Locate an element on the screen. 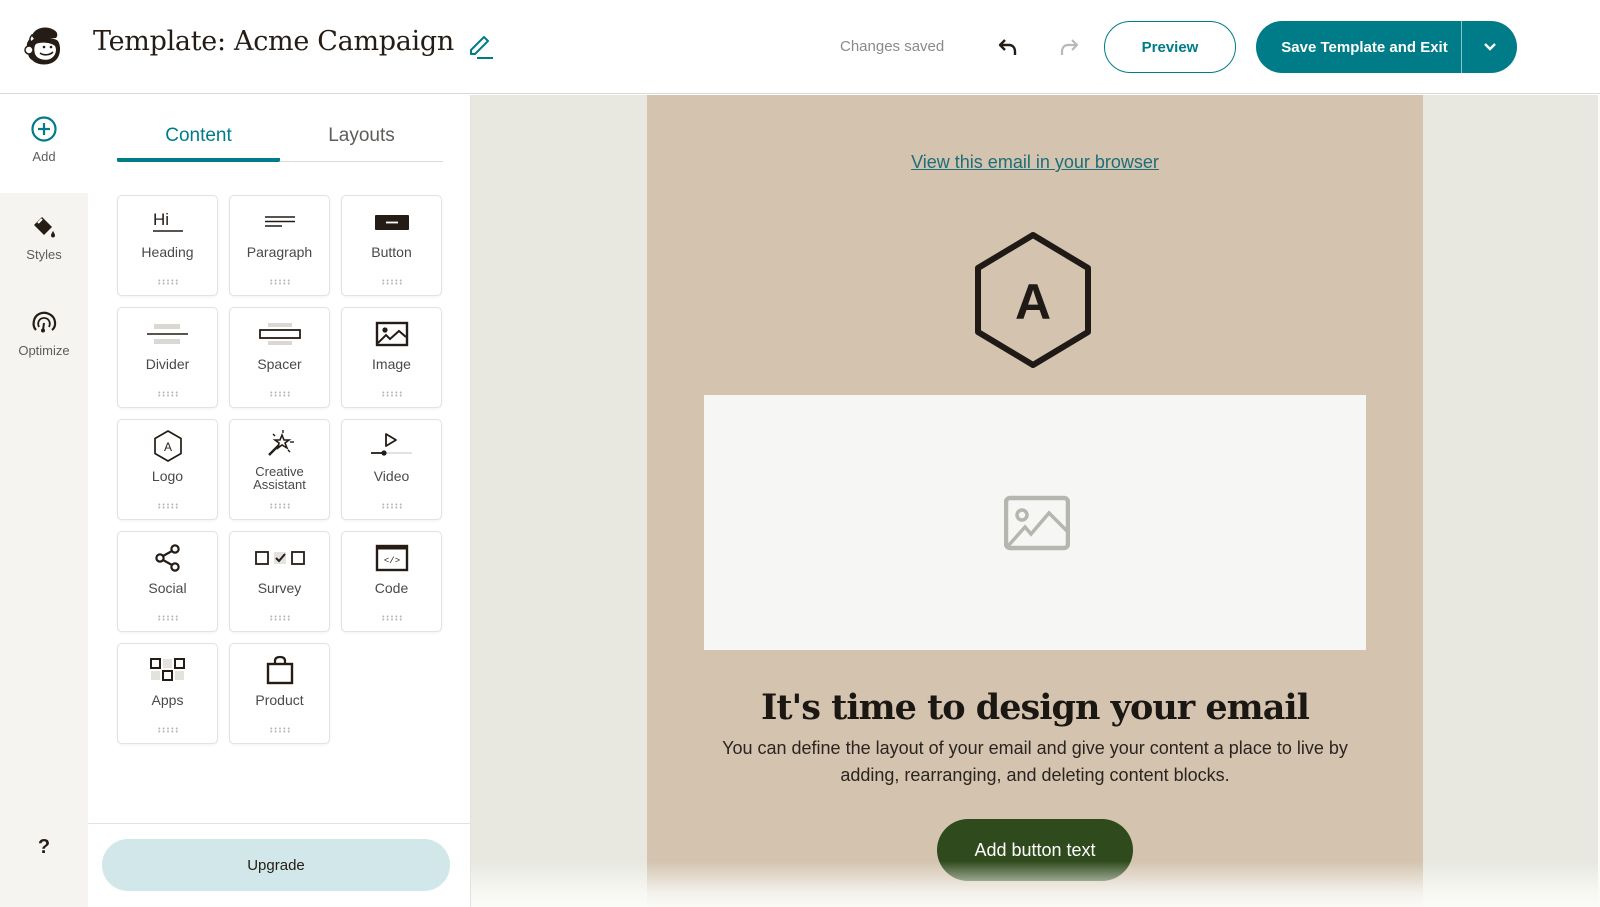  shopping-bag-icon is located at coordinates (279, 670).